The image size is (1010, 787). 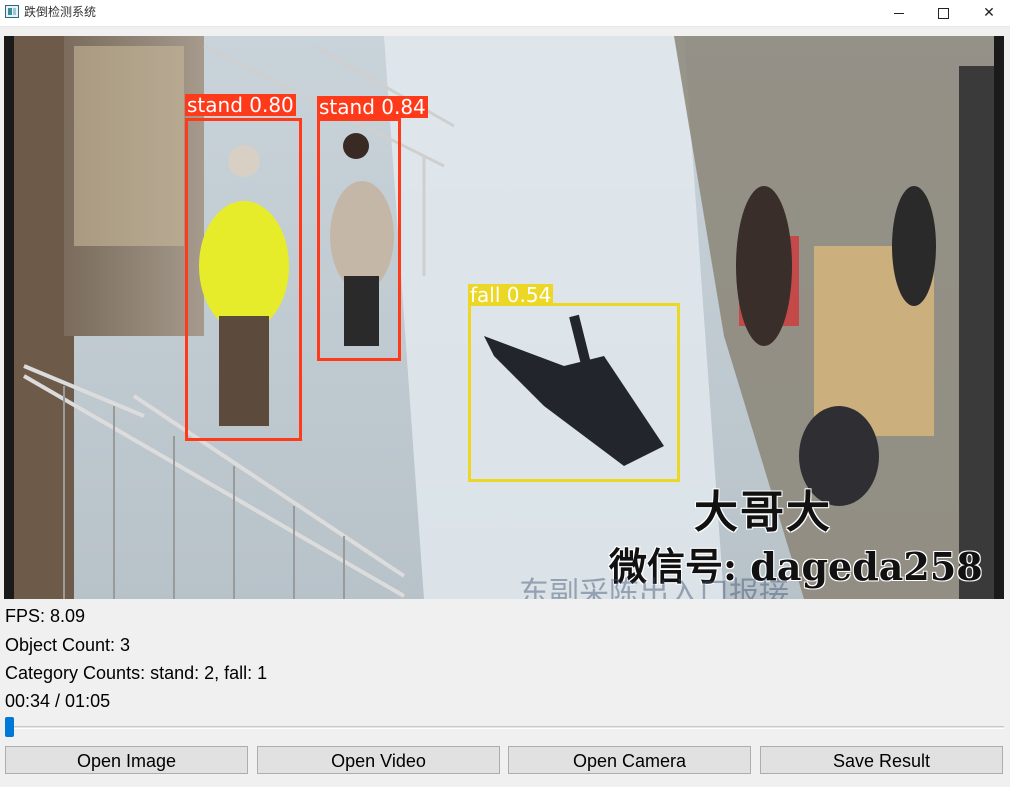 I want to click on watermark-title: 大哥大, so click(x=763, y=512).